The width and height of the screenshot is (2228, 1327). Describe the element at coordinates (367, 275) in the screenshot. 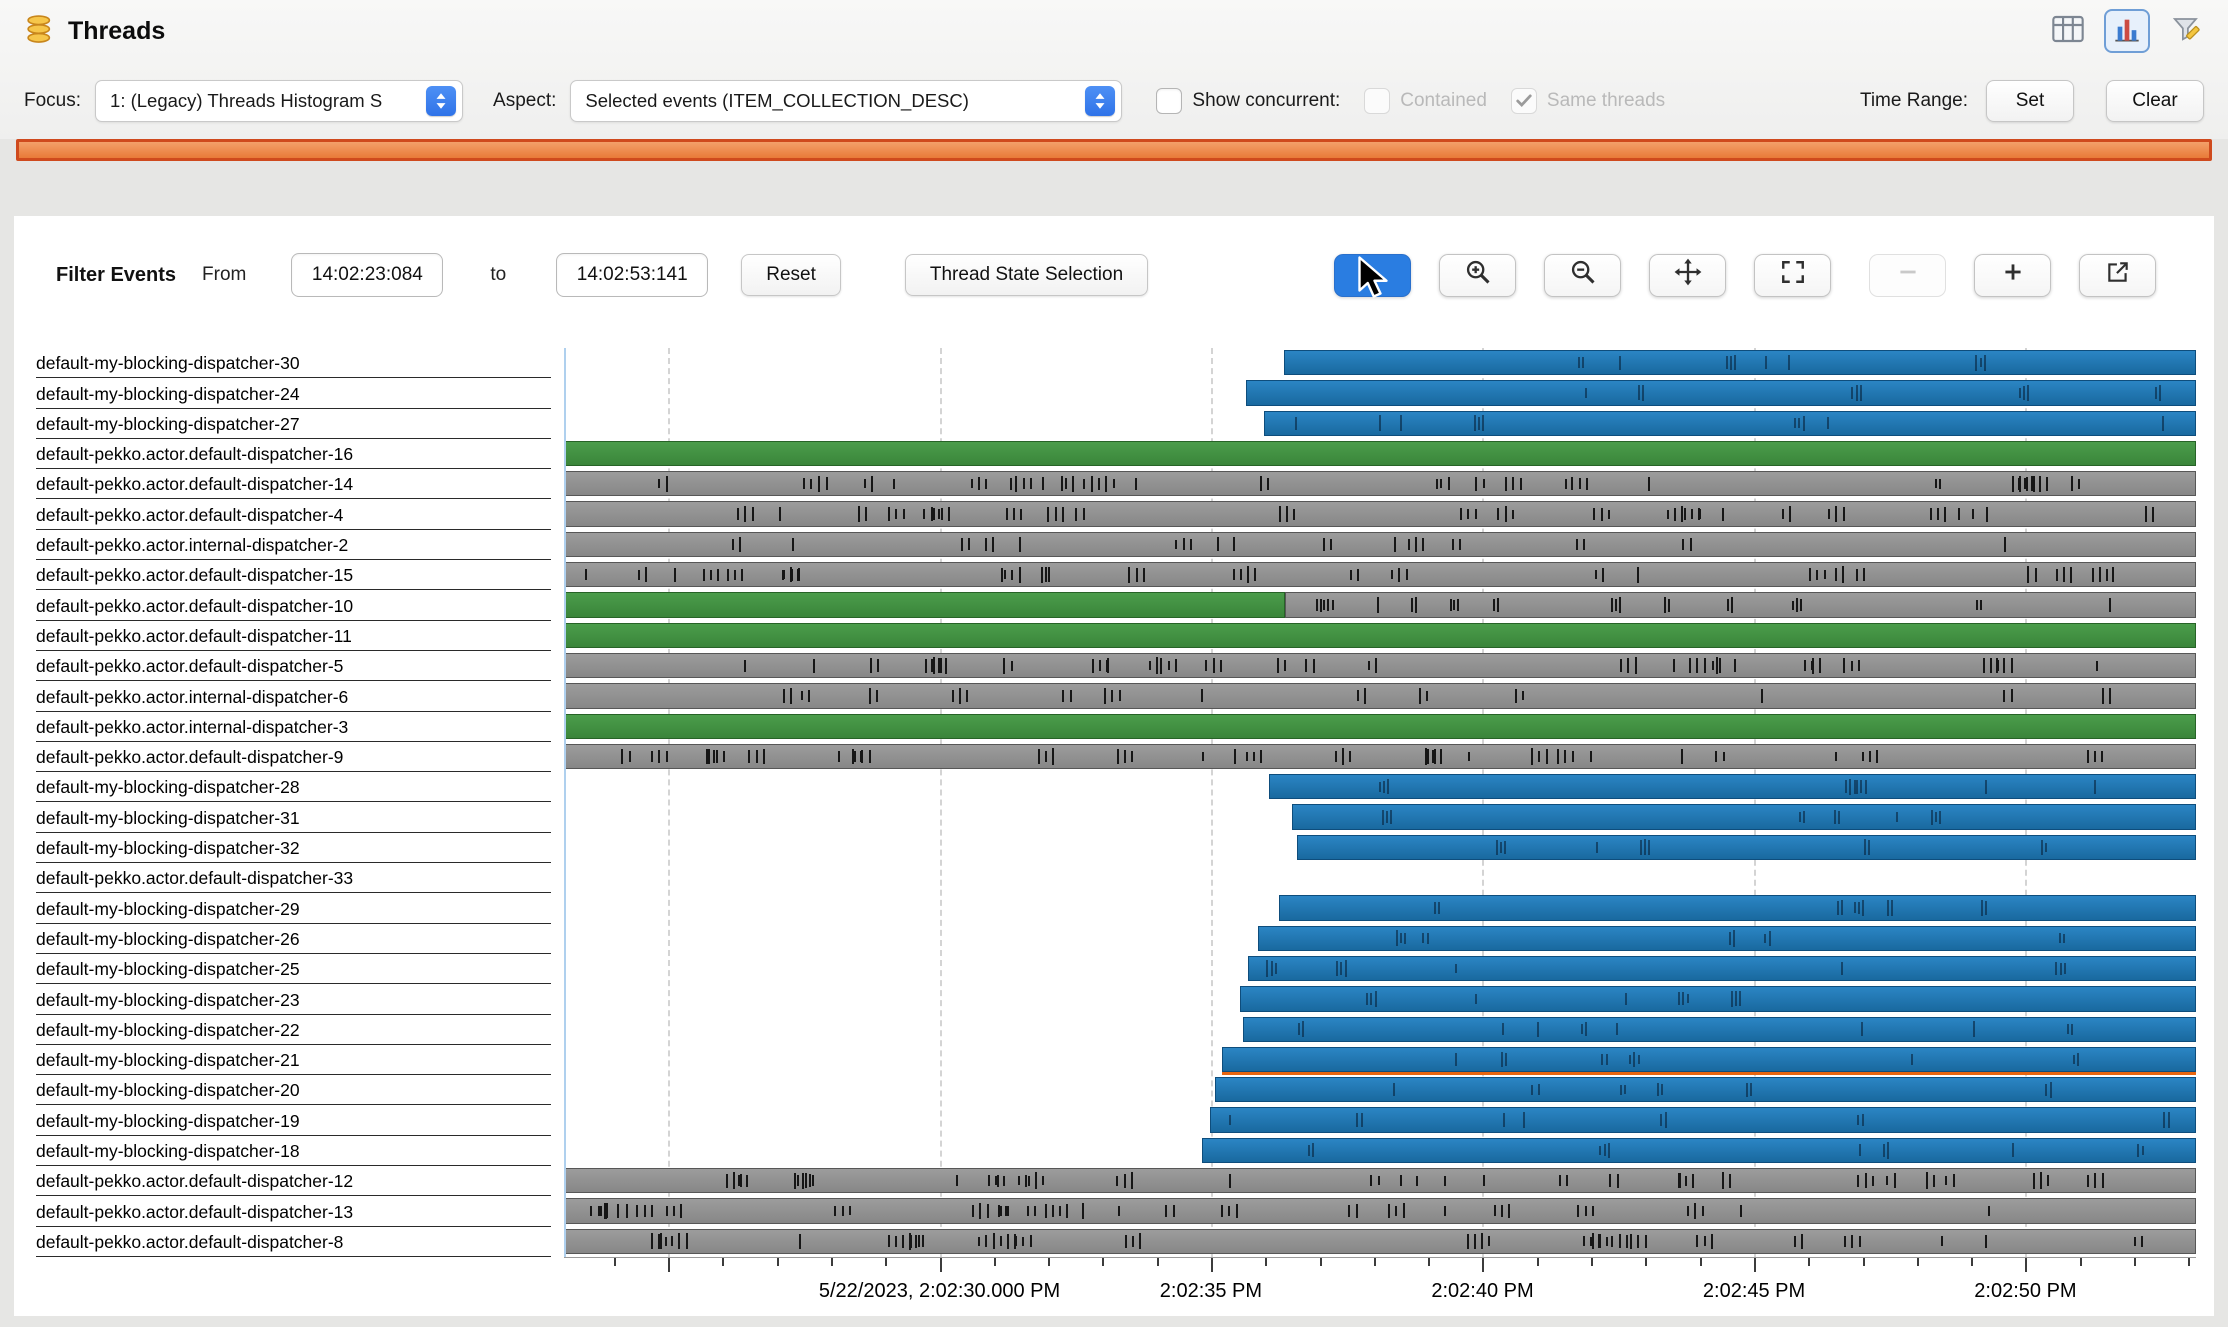

I see `filter-from-input` at that location.